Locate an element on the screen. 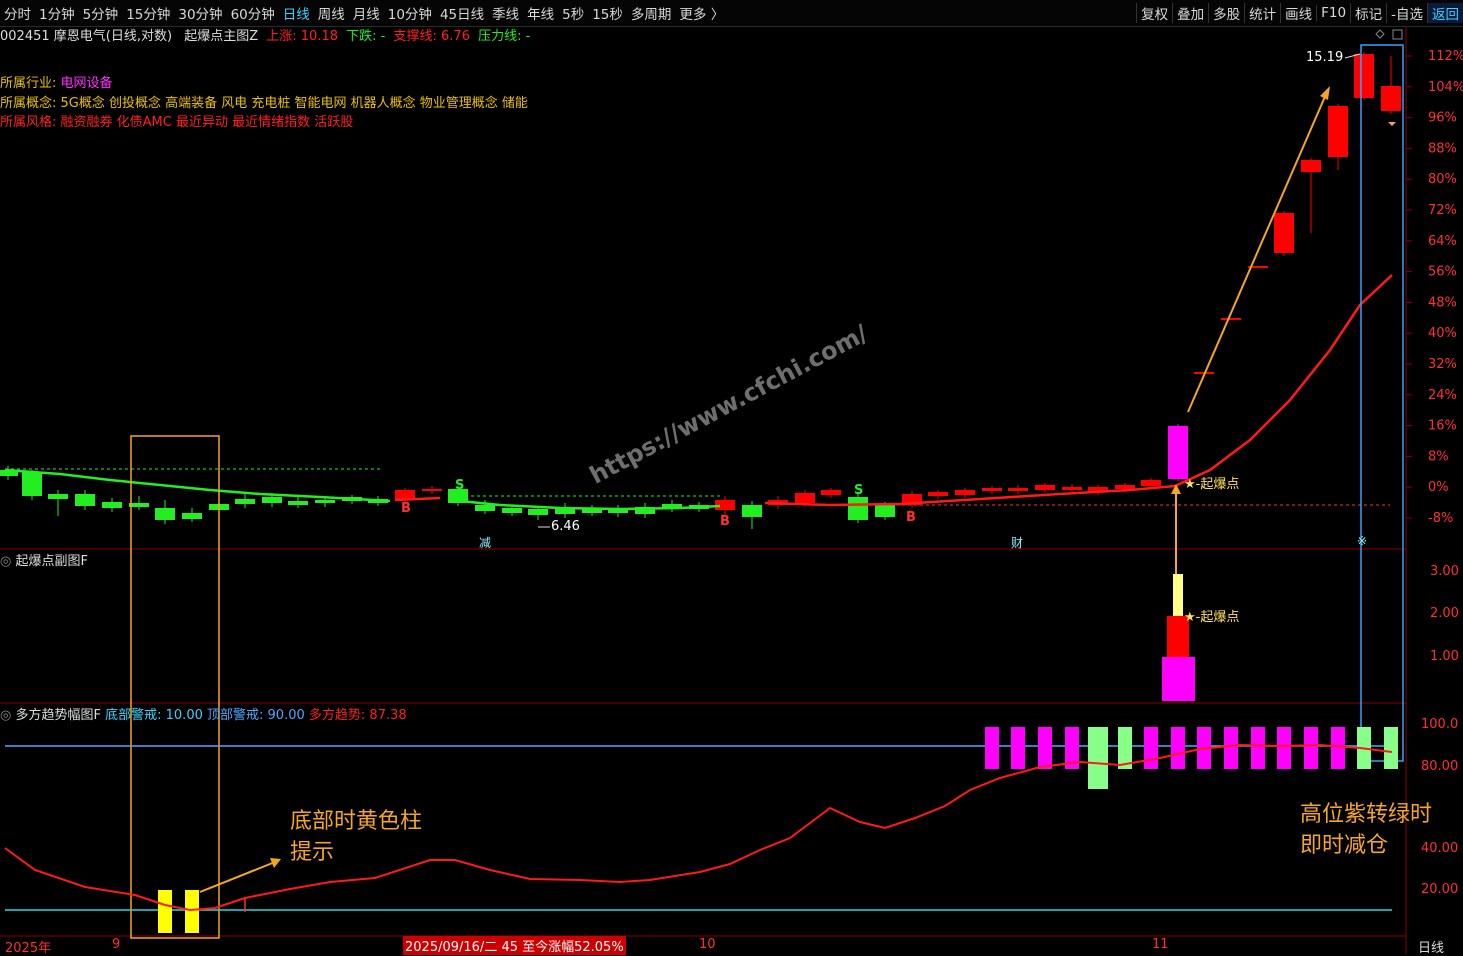 Image resolution: width=1463 pixels, height=956 pixels. bottom-note-line1: 底部时黄色柱 is located at coordinates (356, 821).